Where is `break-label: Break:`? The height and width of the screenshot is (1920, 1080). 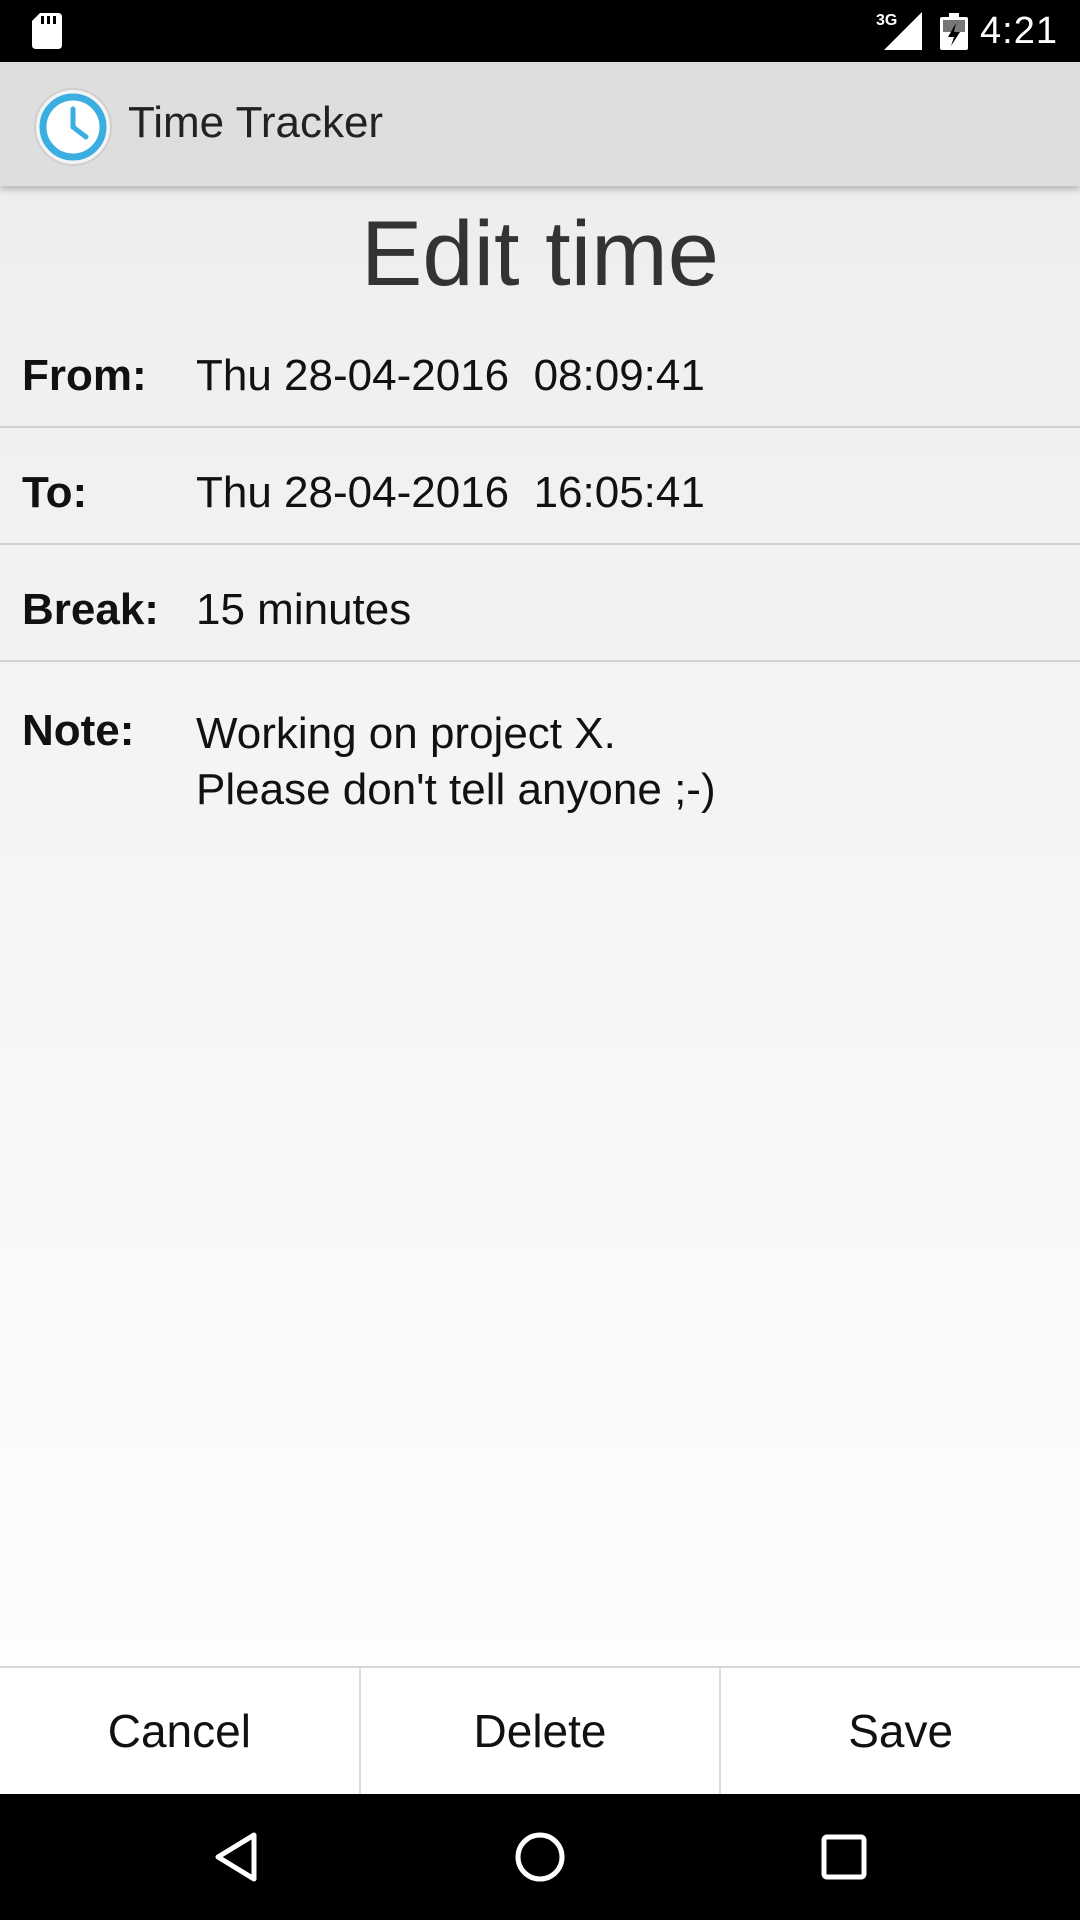
break-label: Break: is located at coordinates (90, 609).